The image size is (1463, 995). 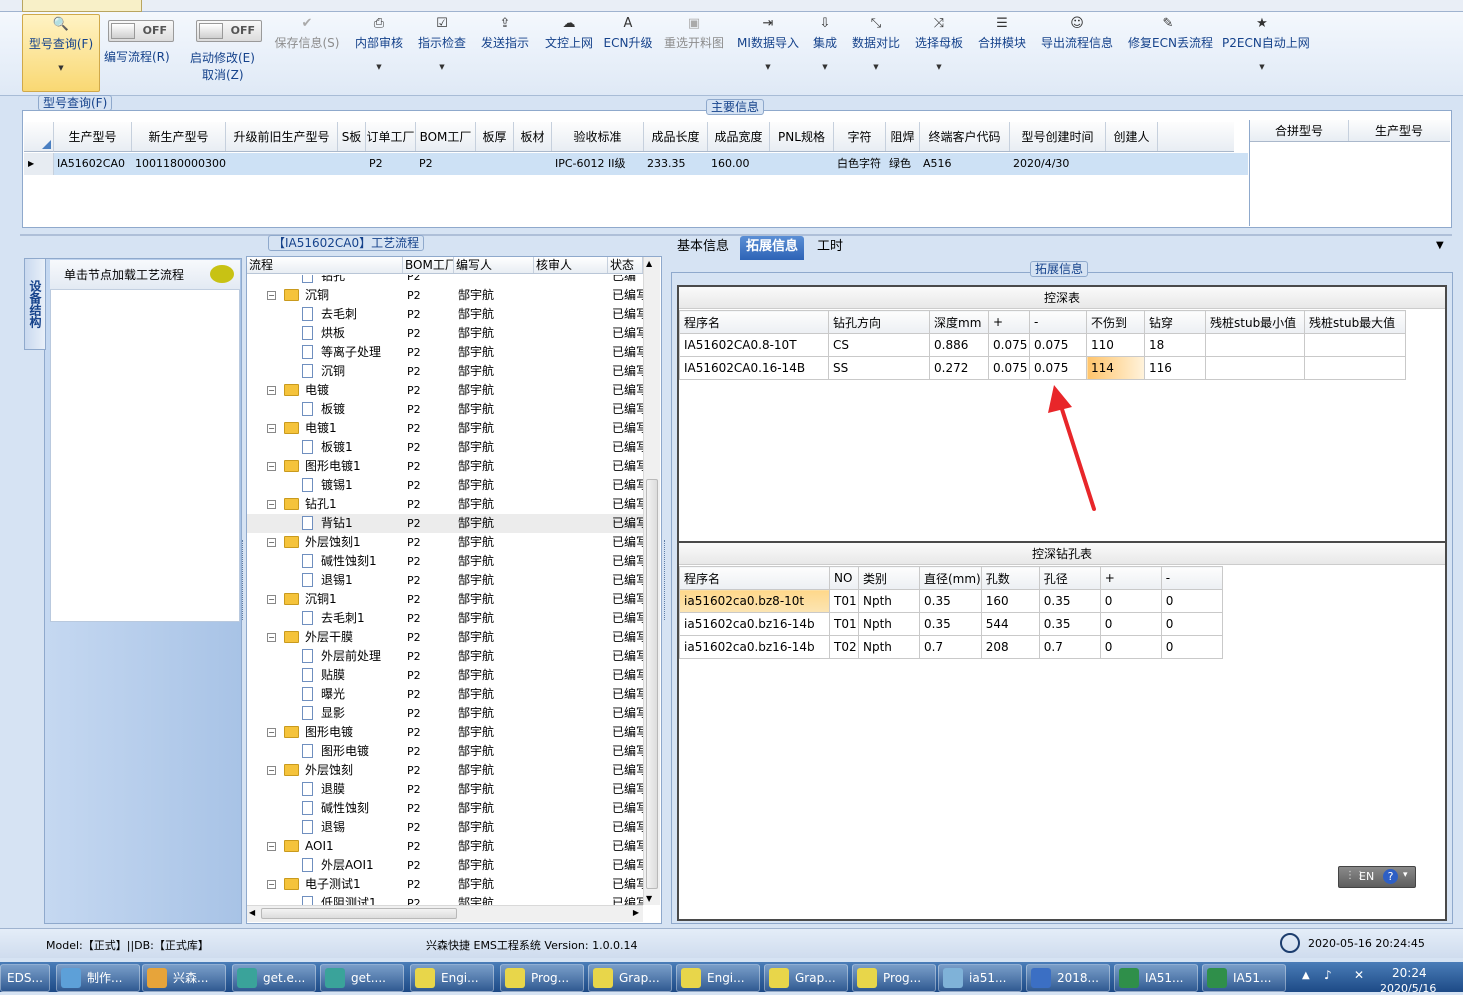 What do you see at coordinates (965, 164) in the screenshot?
I see `table-cell: A516` at bounding box center [965, 164].